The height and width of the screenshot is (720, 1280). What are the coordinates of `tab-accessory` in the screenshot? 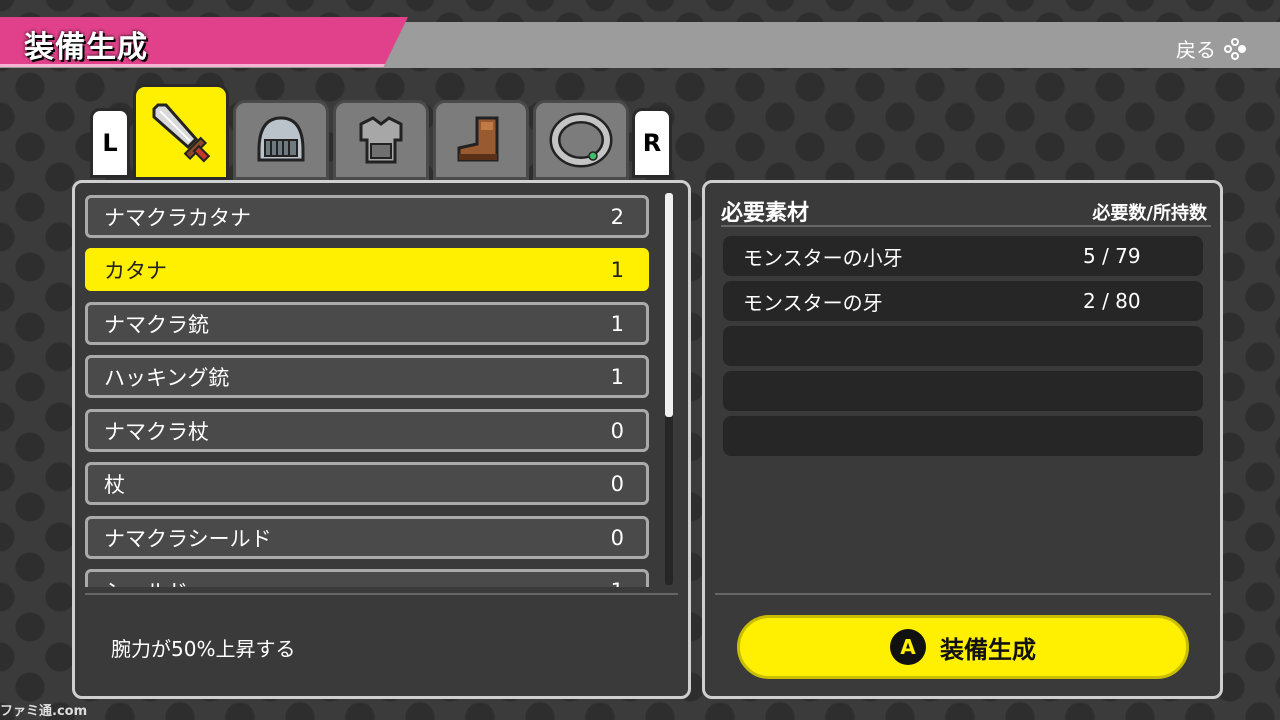 It's located at (581, 140).